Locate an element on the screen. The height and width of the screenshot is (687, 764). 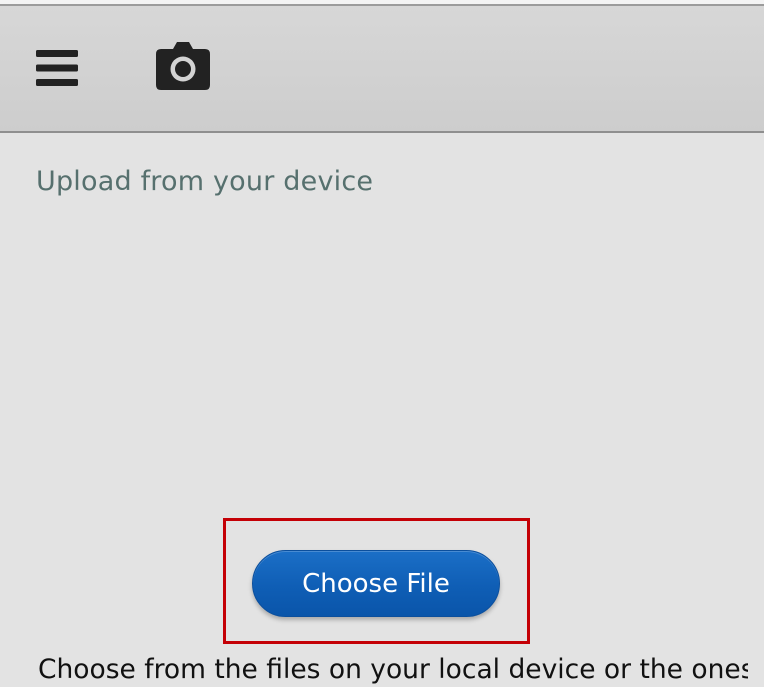
camera-icon is located at coordinates (183, 66).